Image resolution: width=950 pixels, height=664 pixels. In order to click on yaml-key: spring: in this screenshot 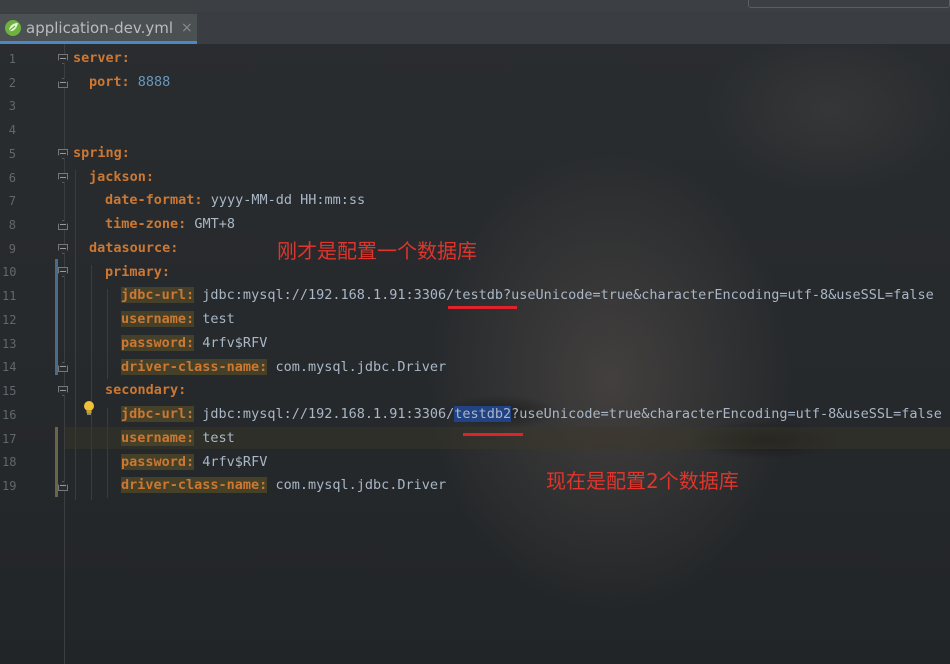, I will do `click(101, 153)`.